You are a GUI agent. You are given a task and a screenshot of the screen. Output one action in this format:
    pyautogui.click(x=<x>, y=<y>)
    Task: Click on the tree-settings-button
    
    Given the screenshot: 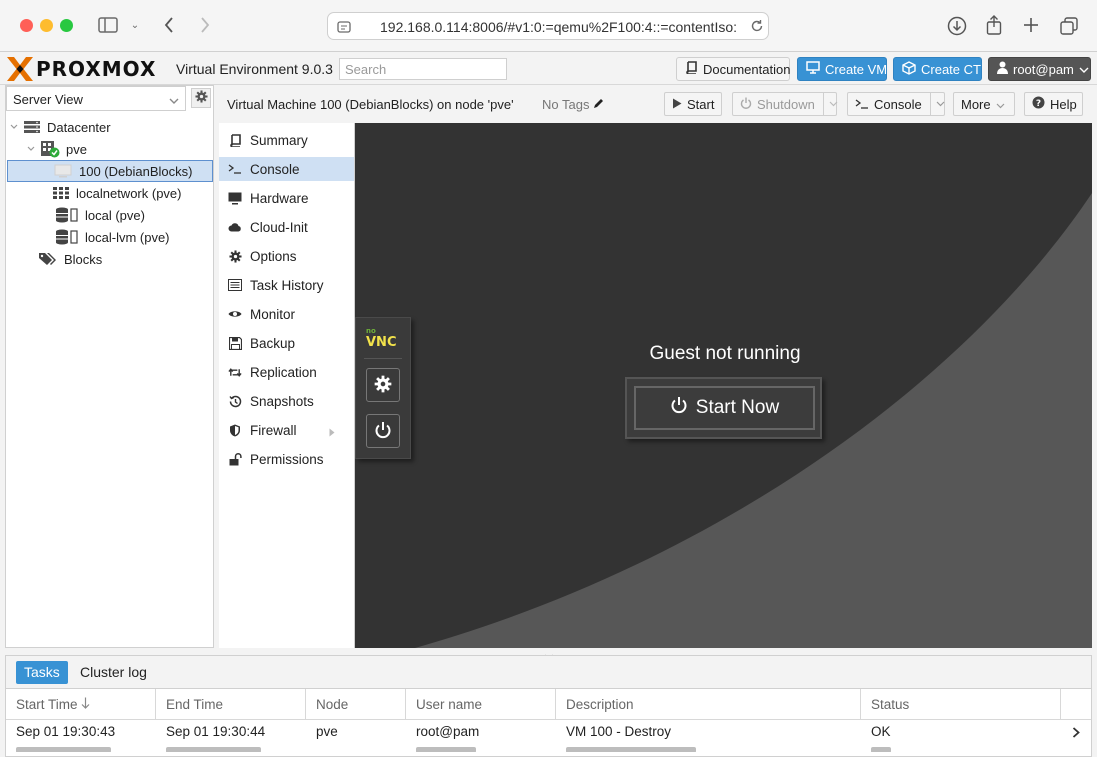 What is the action you would take?
    pyautogui.click(x=201, y=98)
    